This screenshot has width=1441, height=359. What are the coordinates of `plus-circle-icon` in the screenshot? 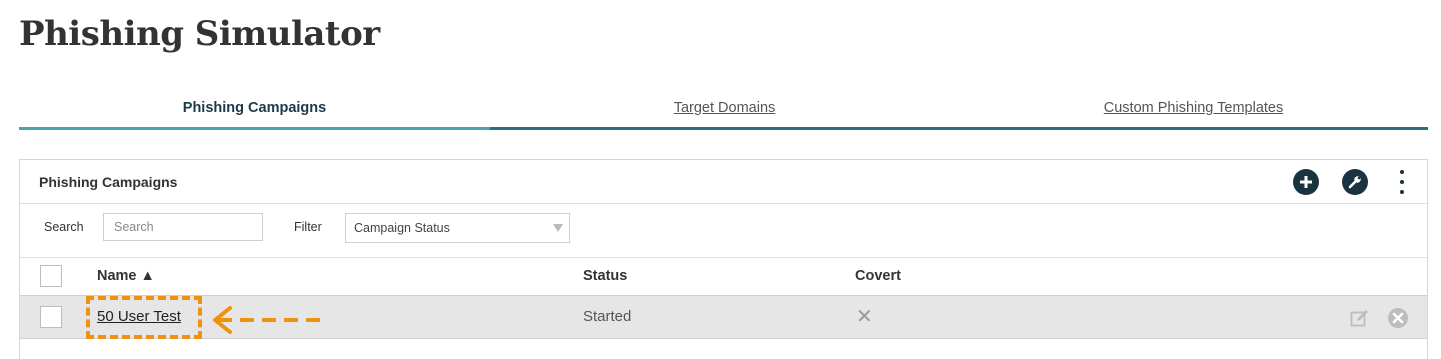 It's located at (1306, 182).